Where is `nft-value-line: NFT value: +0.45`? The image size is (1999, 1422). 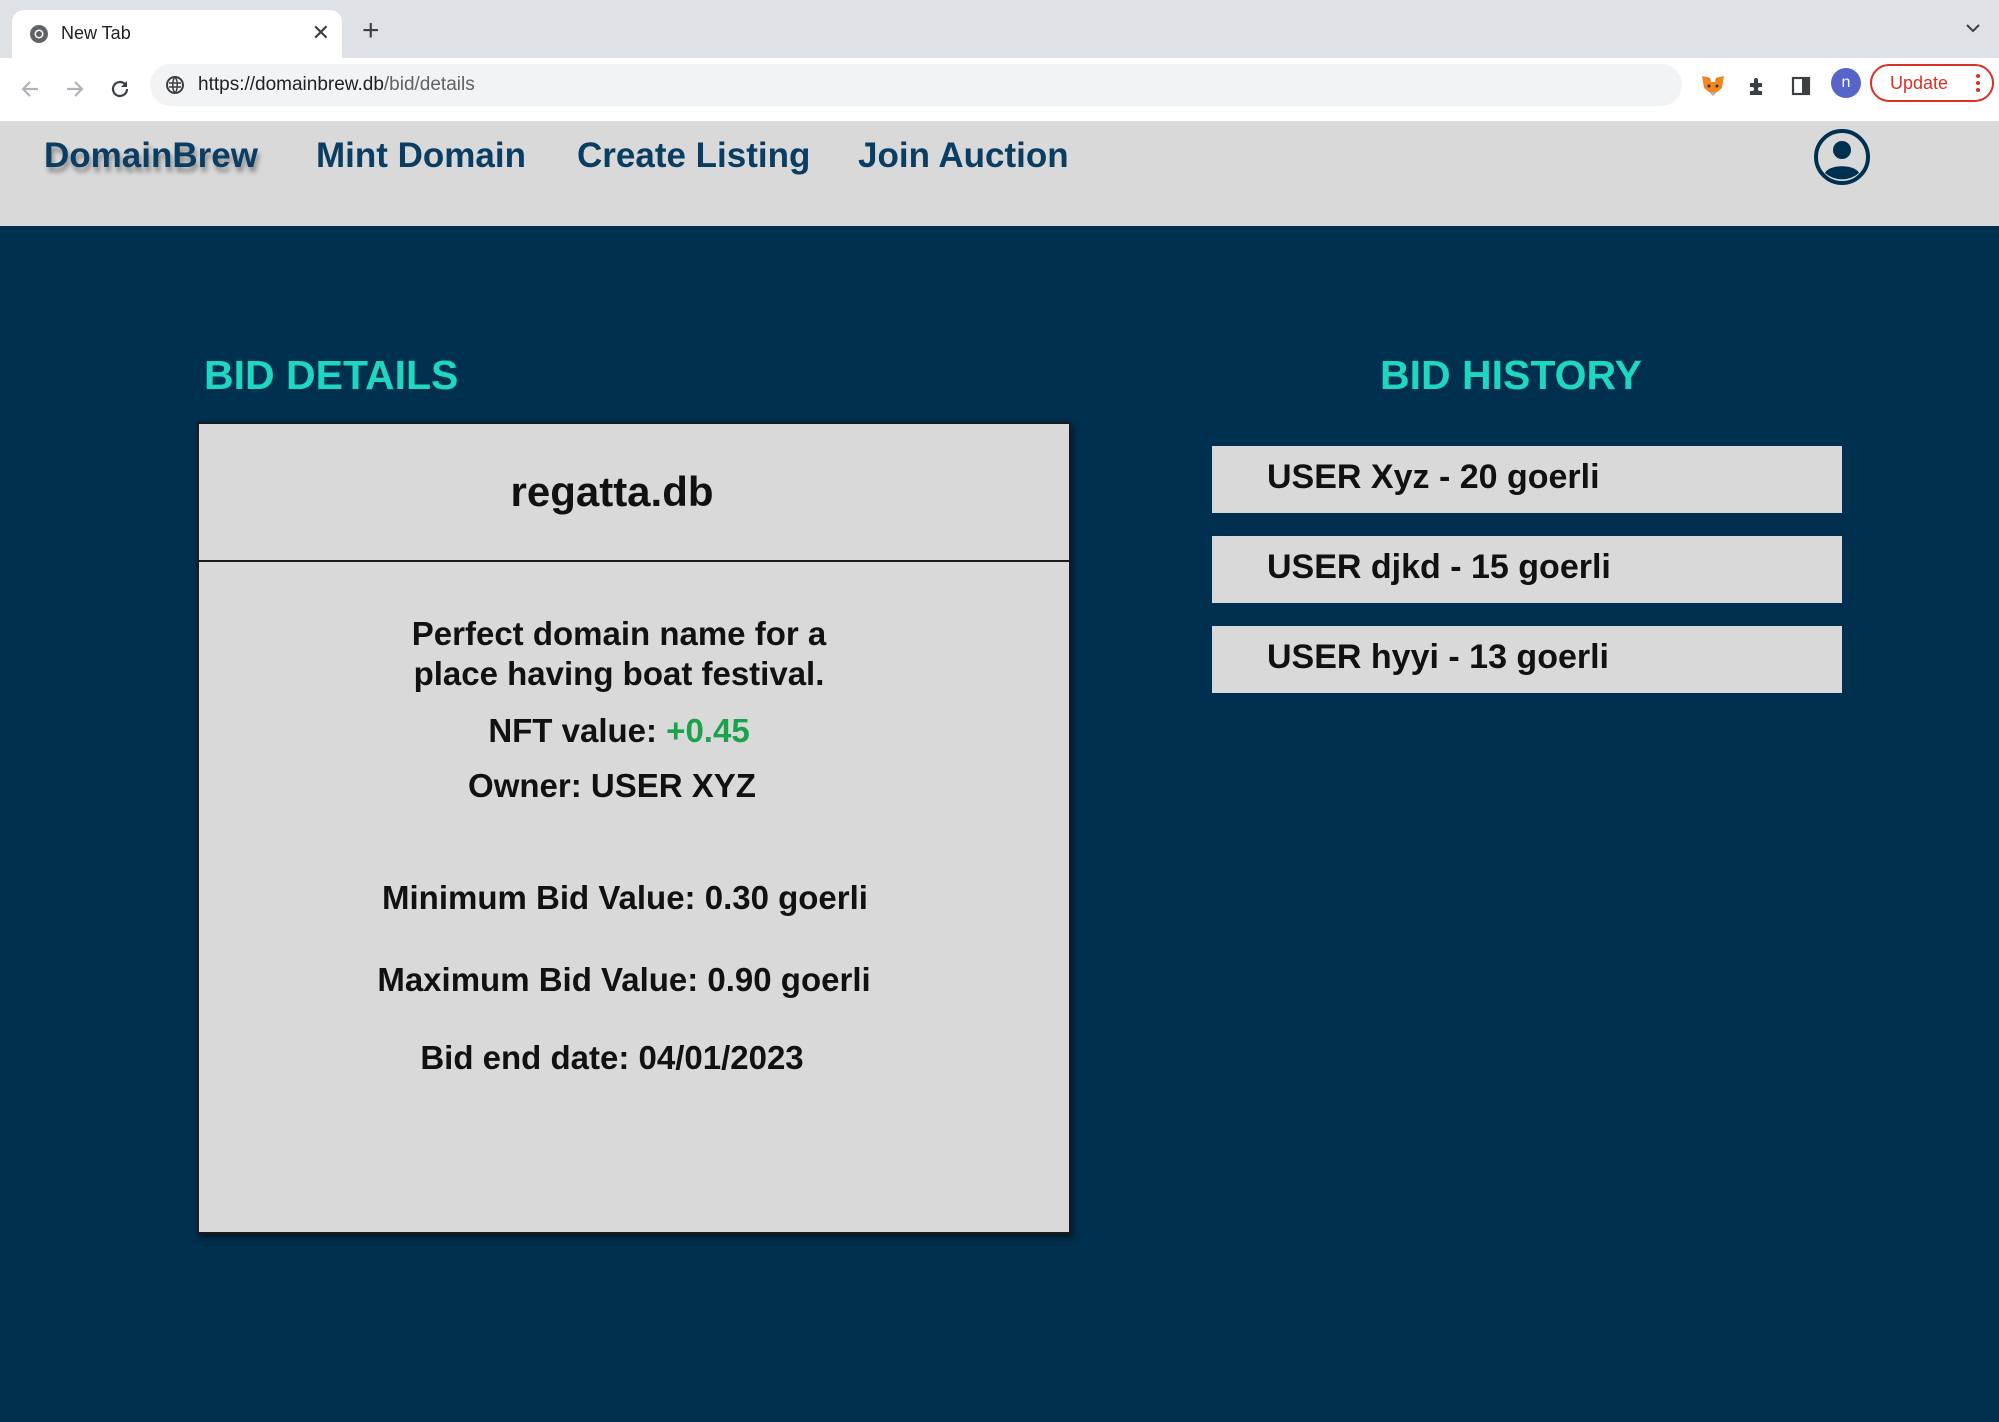 nft-value-line: NFT value: +0.45 is located at coordinates (619, 731).